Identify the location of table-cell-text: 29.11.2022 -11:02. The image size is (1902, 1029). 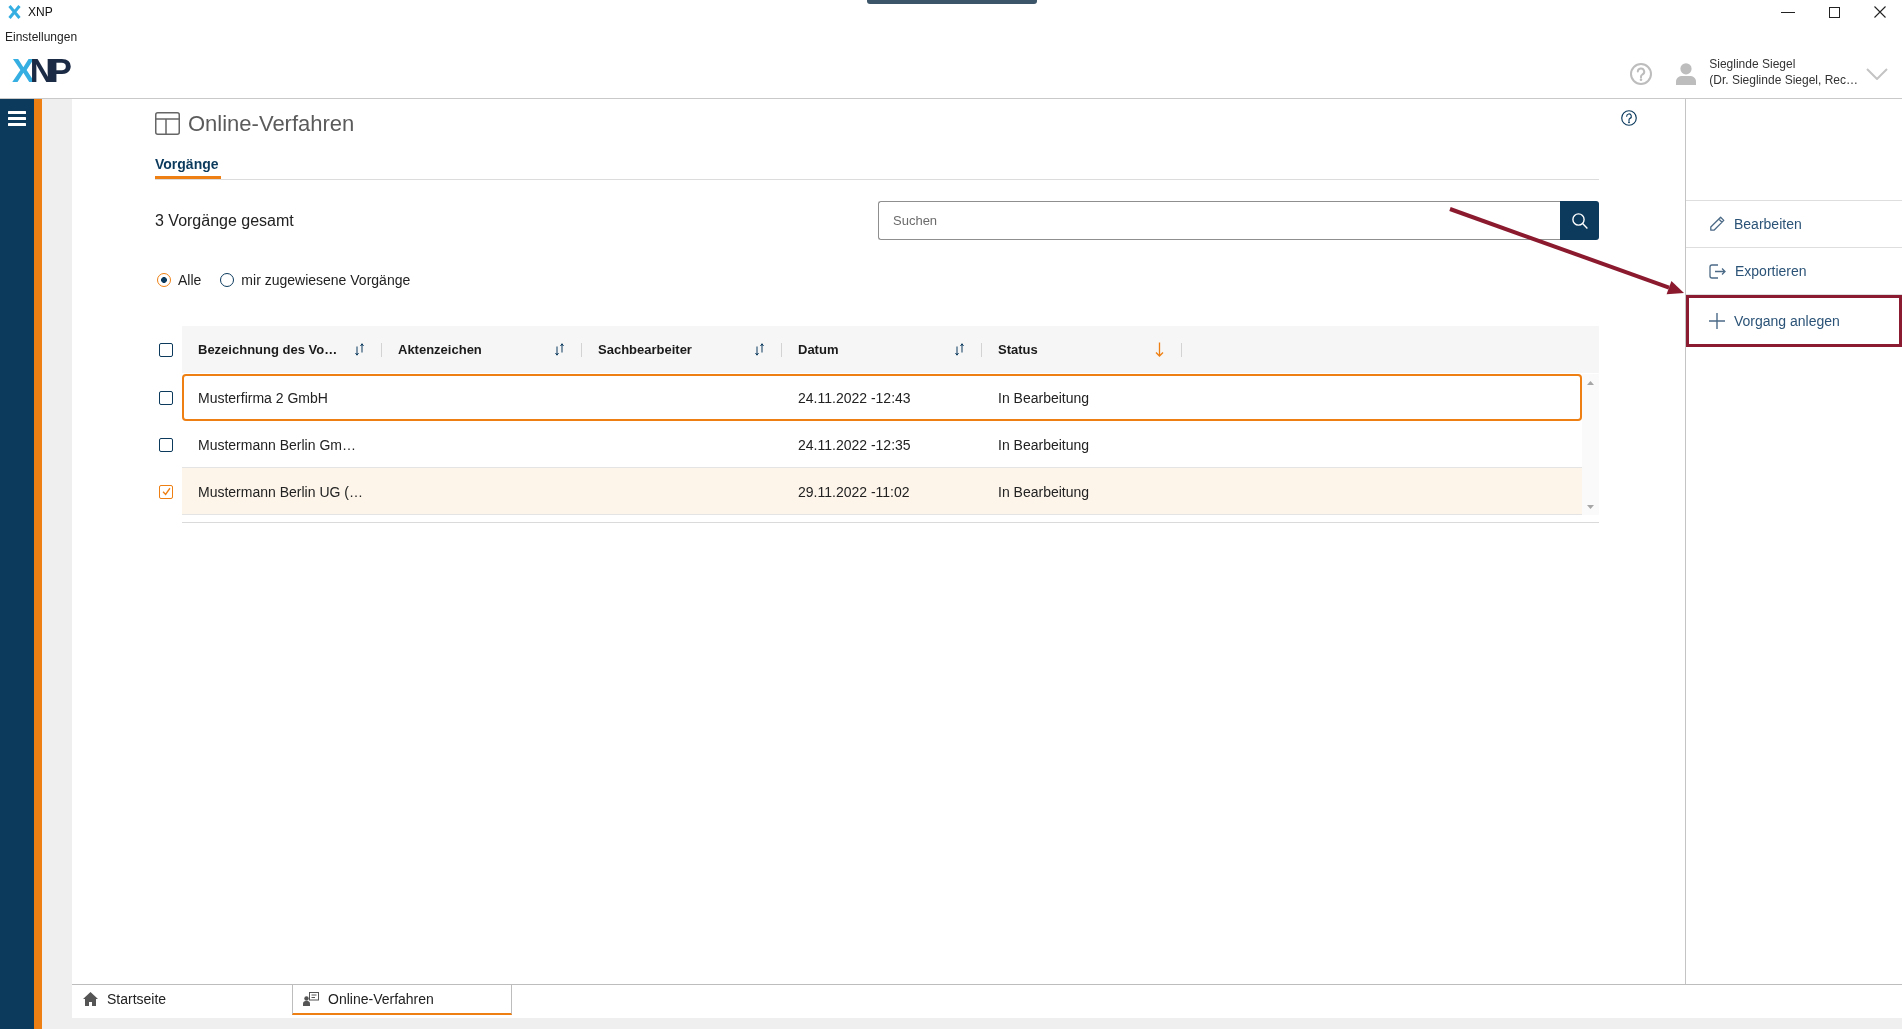
(854, 491).